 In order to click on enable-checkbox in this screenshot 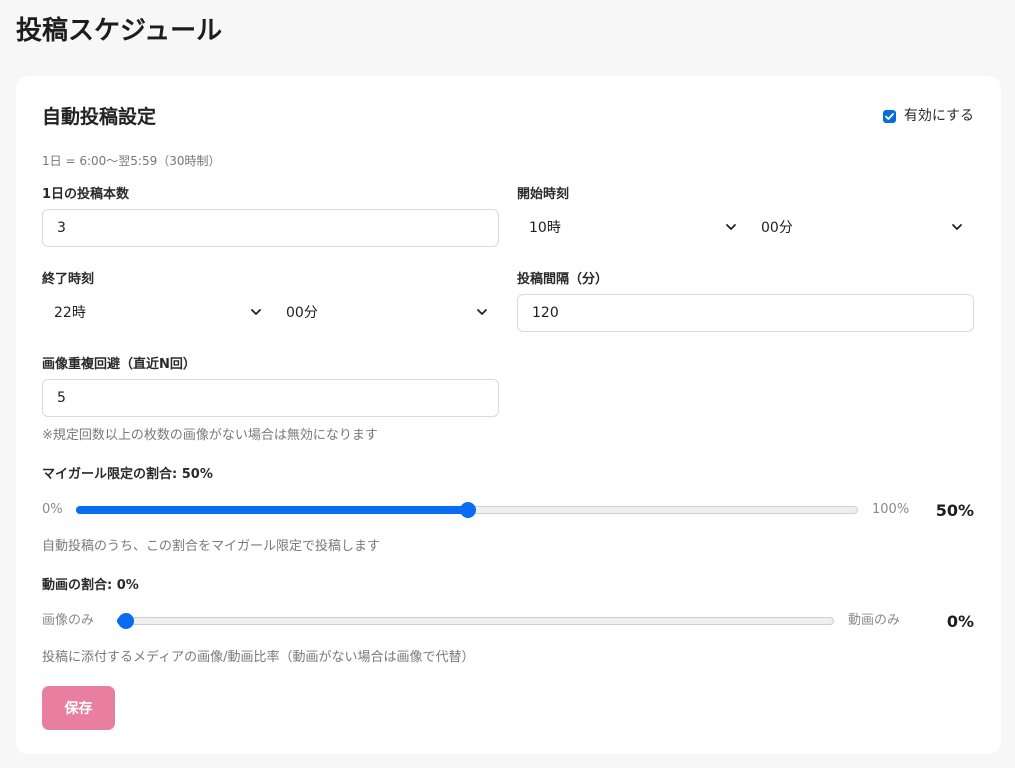, I will do `click(889, 116)`.